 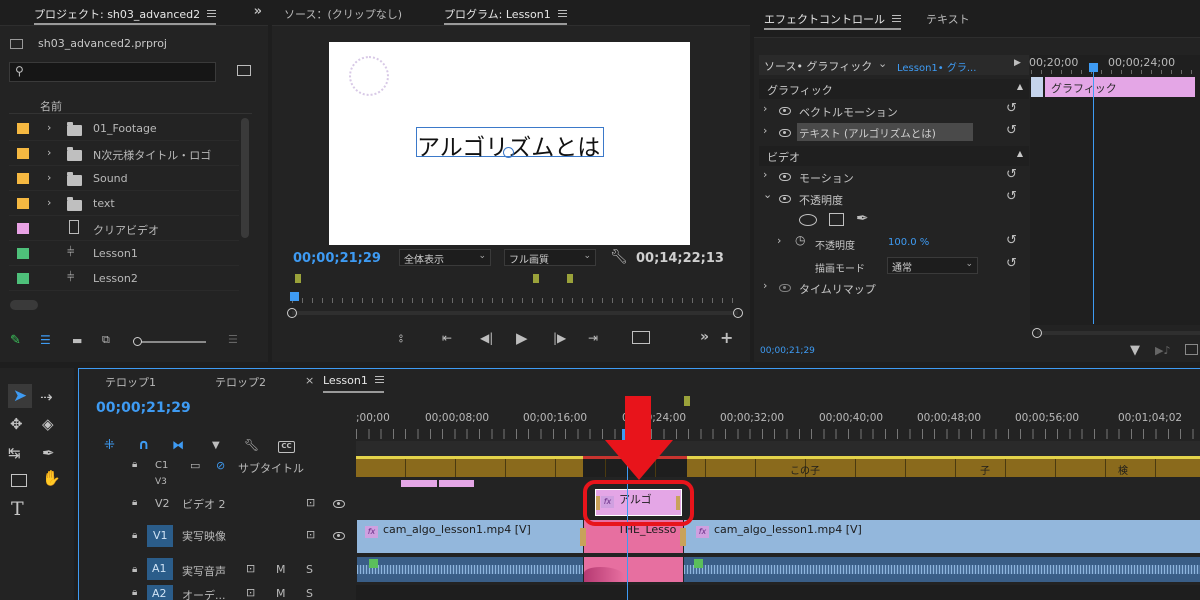 I want to click on transition-marker, so click(x=583, y=537).